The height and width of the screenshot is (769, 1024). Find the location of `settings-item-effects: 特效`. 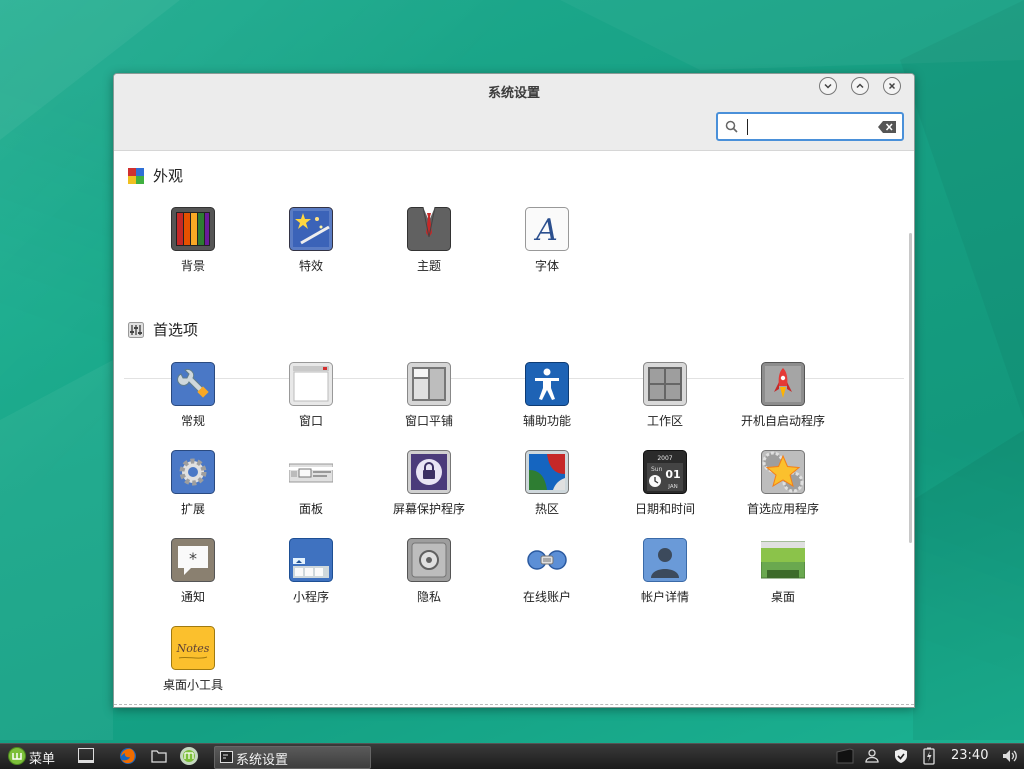

settings-item-effects: 特效 is located at coordinates (311, 240).